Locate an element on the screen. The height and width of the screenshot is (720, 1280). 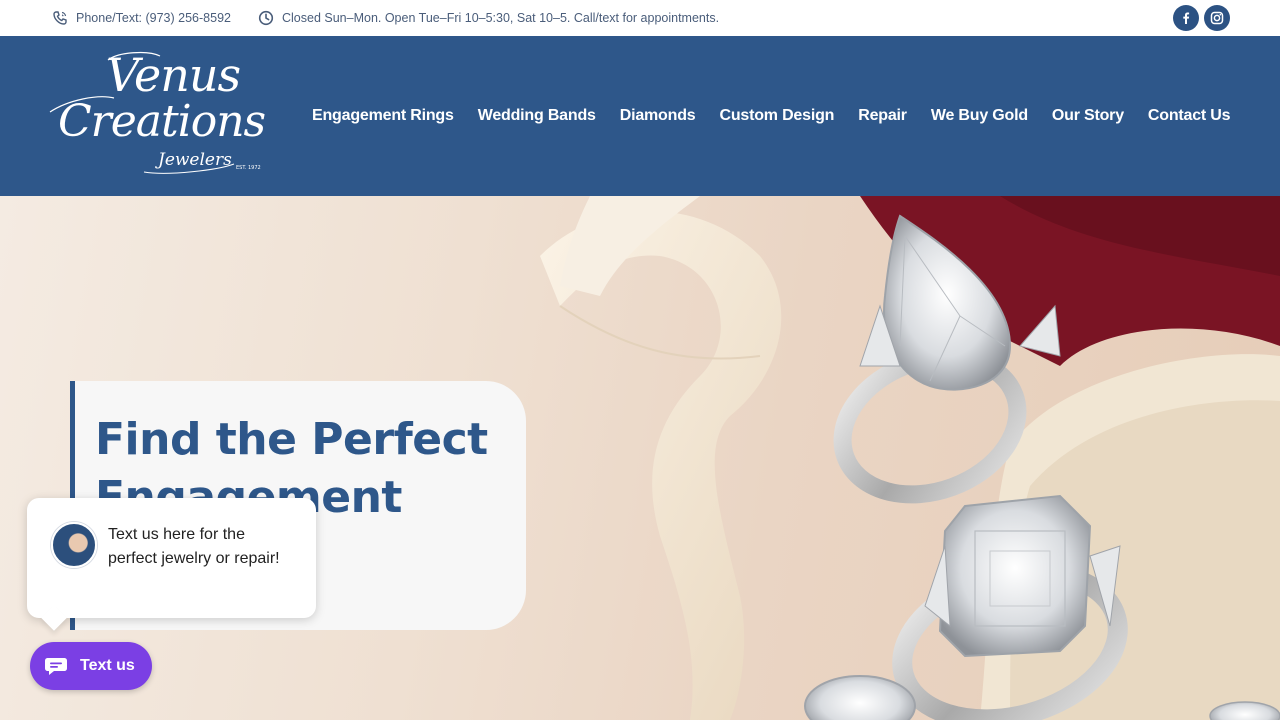
text-us-label: Text us is located at coordinates (107, 665).